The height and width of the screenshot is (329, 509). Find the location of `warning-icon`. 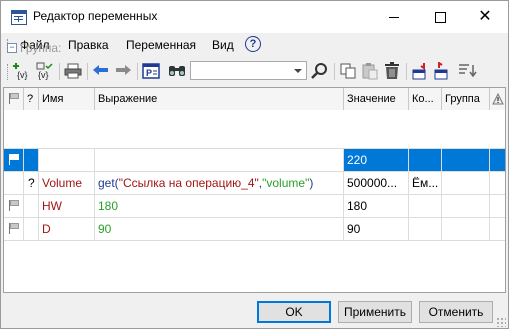

warning-icon is located at coordinates (498, 98).